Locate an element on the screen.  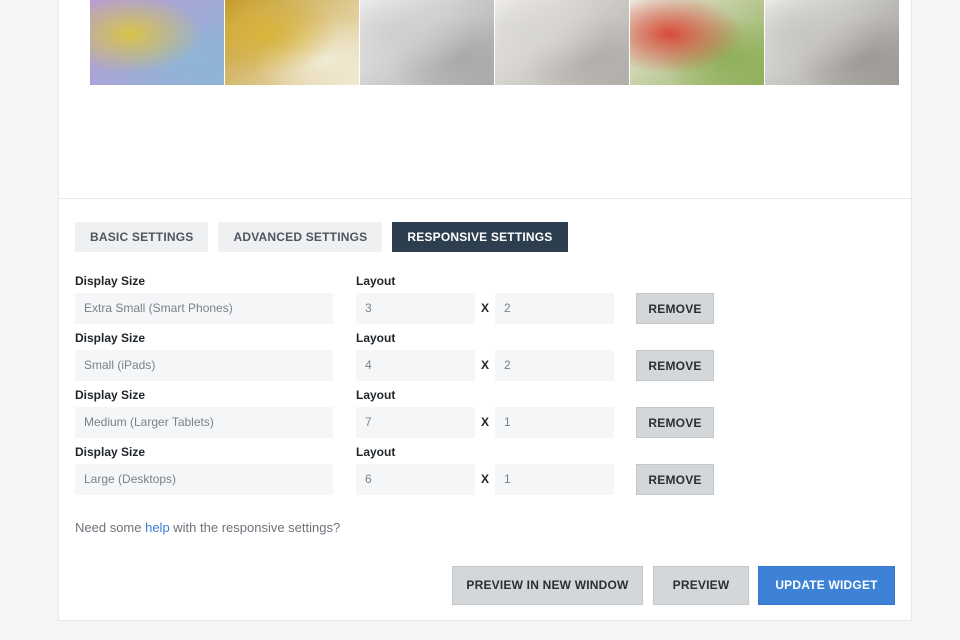
help-link: help is located at coordinates (157, 527).